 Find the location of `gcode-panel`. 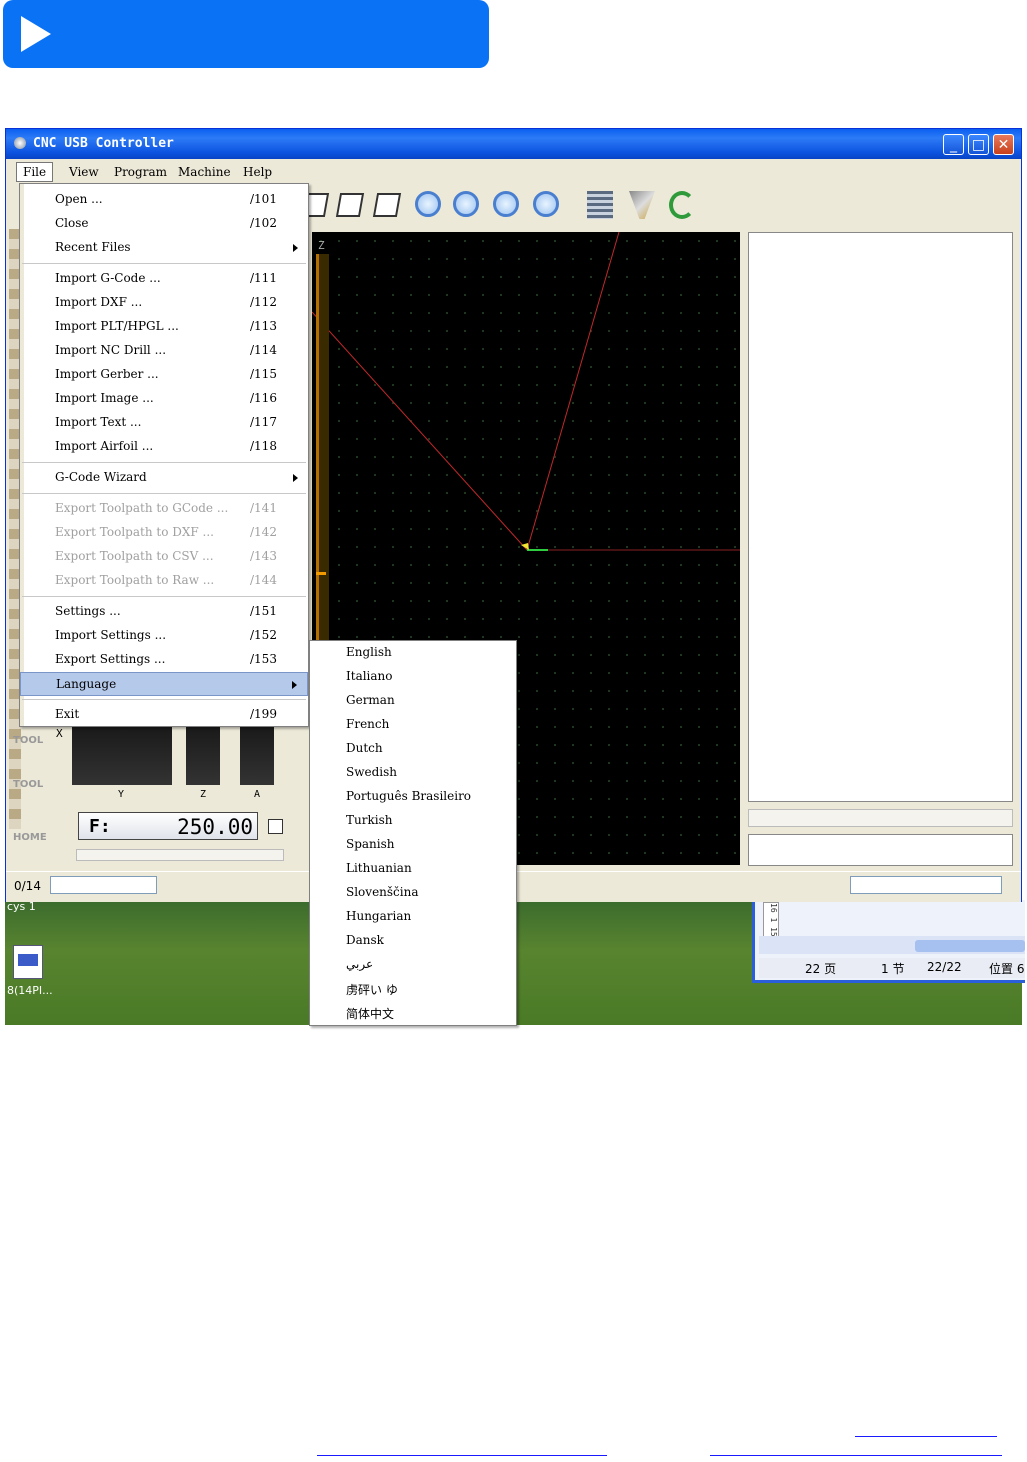

gcode-panel is located at coordinates (880, 517).